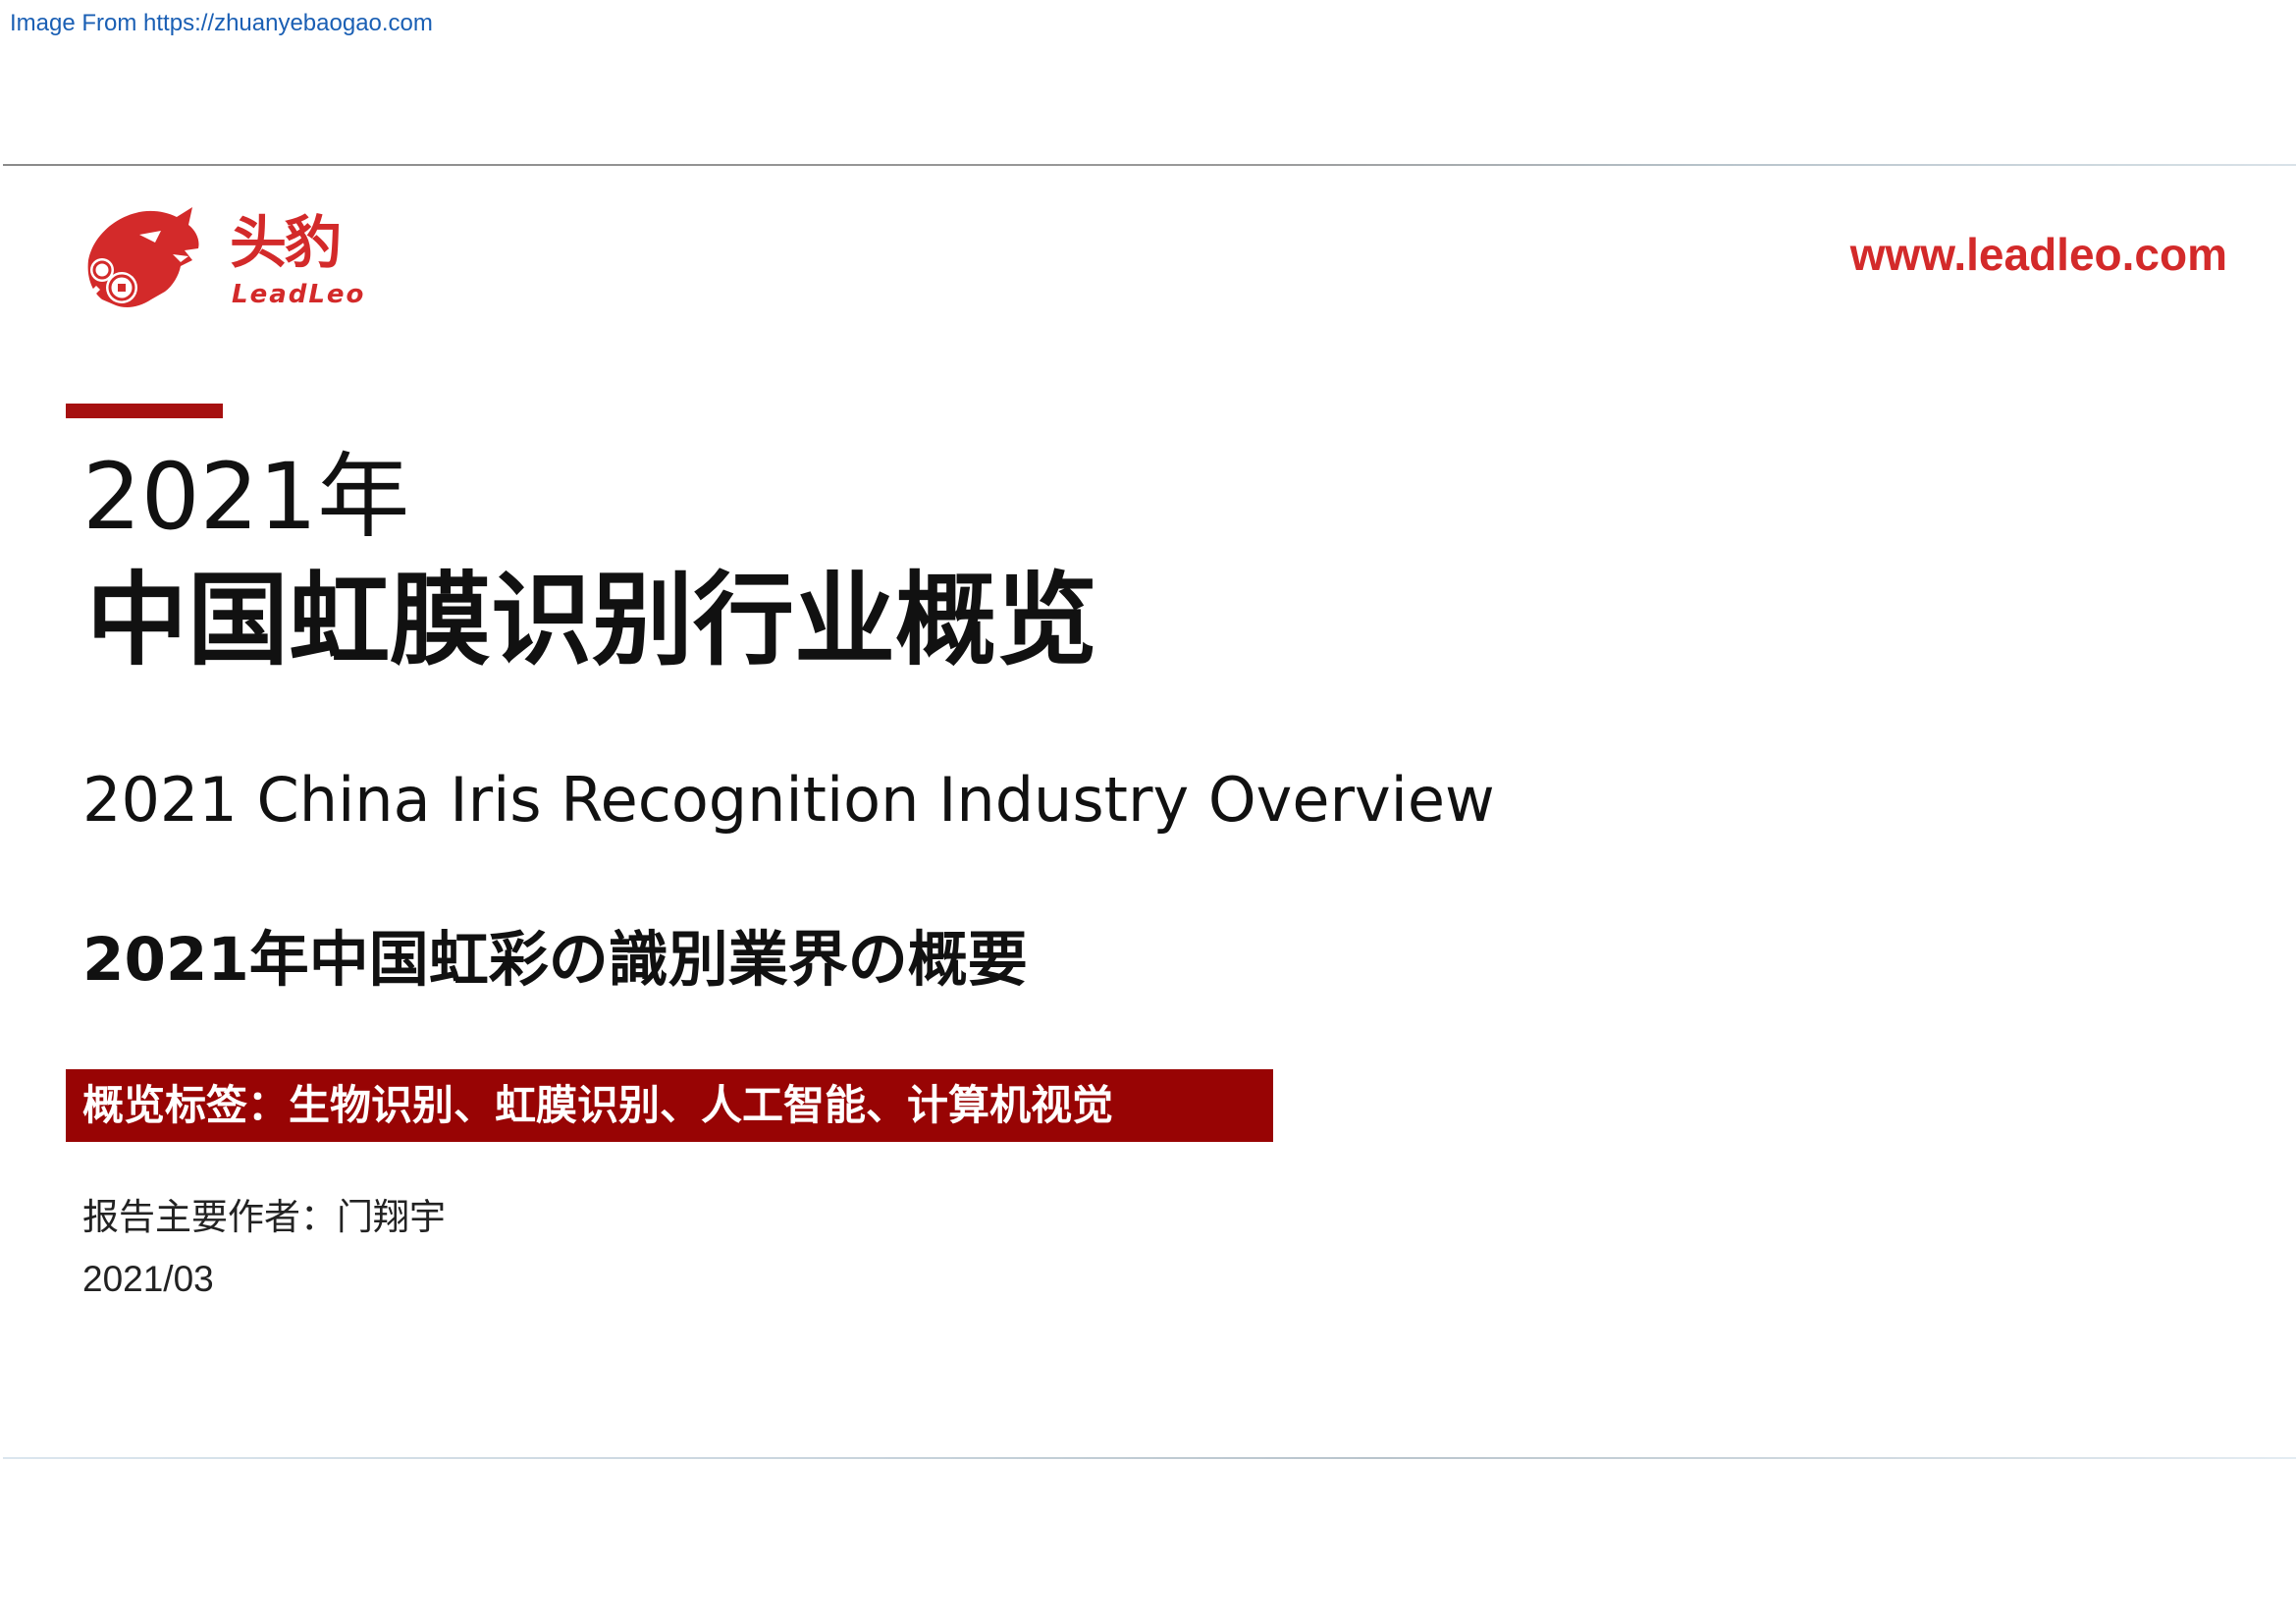  Describe the element at coordinates (2038, 254) in the screenshot. I see `website-url: www.leadleo.com` at that location.